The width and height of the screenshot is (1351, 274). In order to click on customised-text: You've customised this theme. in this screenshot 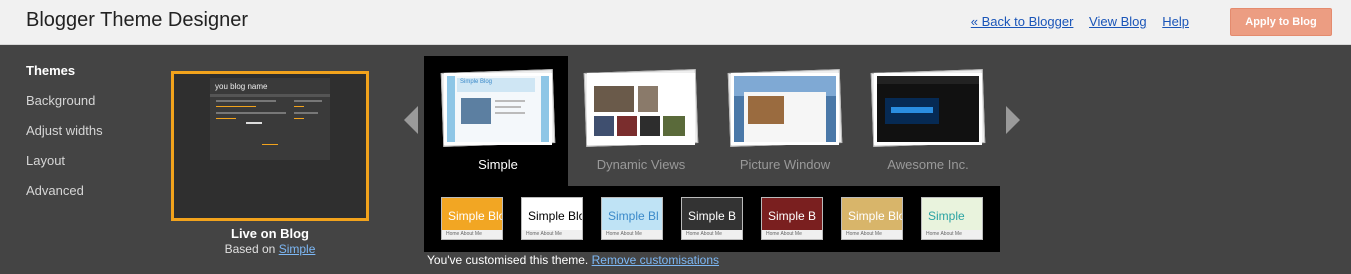, I will do `click(508, 260)`.